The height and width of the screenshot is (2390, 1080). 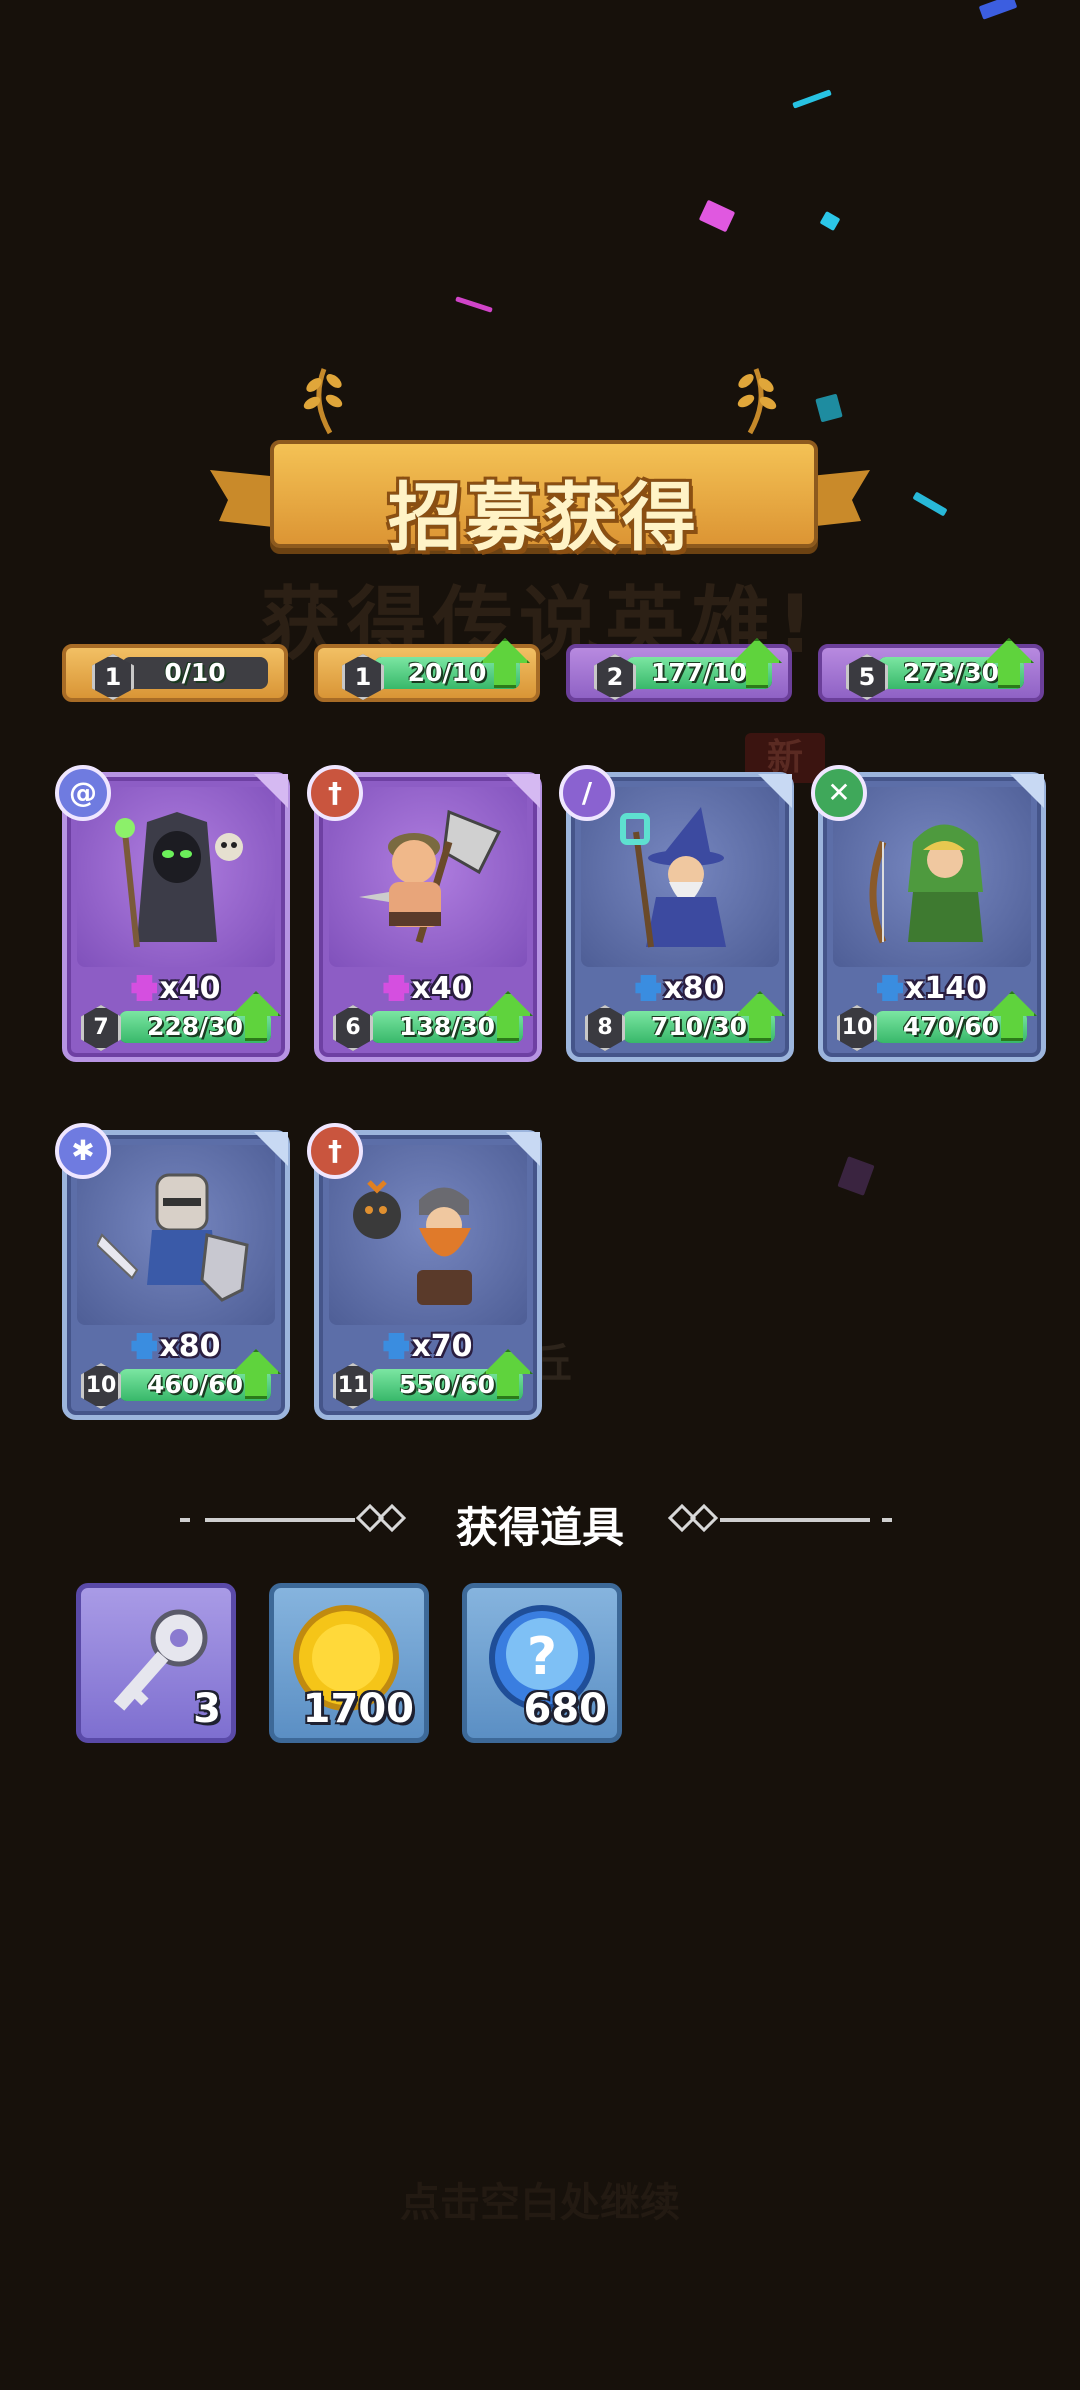 What do you see at coordinates (178, 1379) in the screenshot?
I see `hero-level-bar: 460/60 10` at bounding box center [178, 1379].